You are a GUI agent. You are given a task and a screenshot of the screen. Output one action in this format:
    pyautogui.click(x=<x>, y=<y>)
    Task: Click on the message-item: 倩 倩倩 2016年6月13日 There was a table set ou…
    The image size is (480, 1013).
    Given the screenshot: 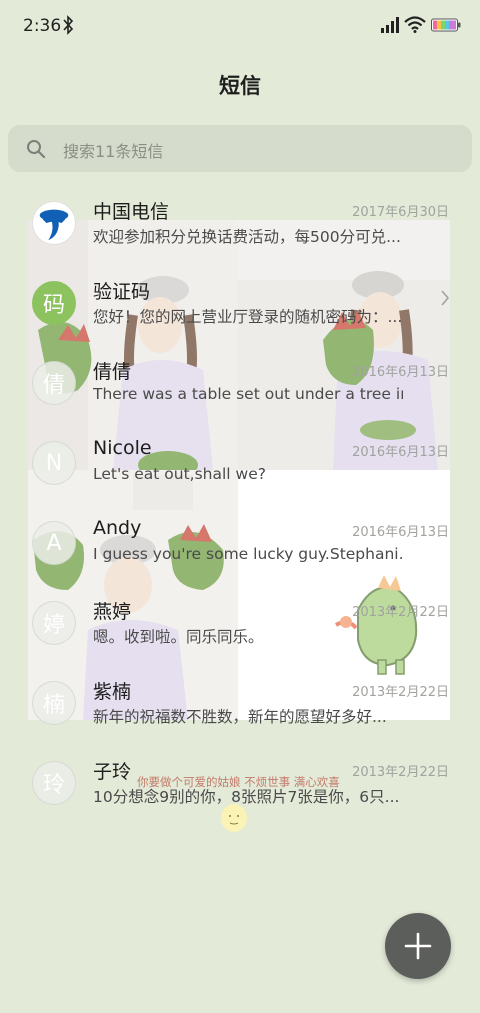 What is the action you would take?
    pyautogui.click(x=240, y=401)
    